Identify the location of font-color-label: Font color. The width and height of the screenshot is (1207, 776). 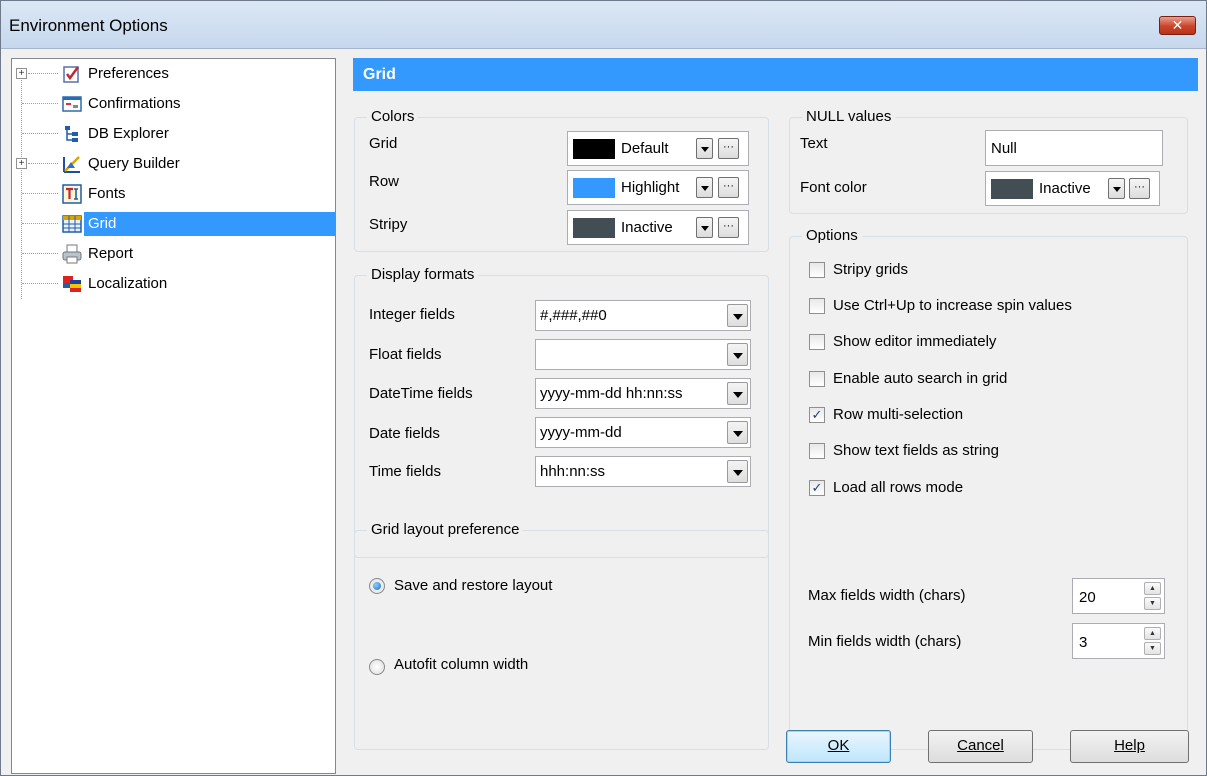
(833, 187).